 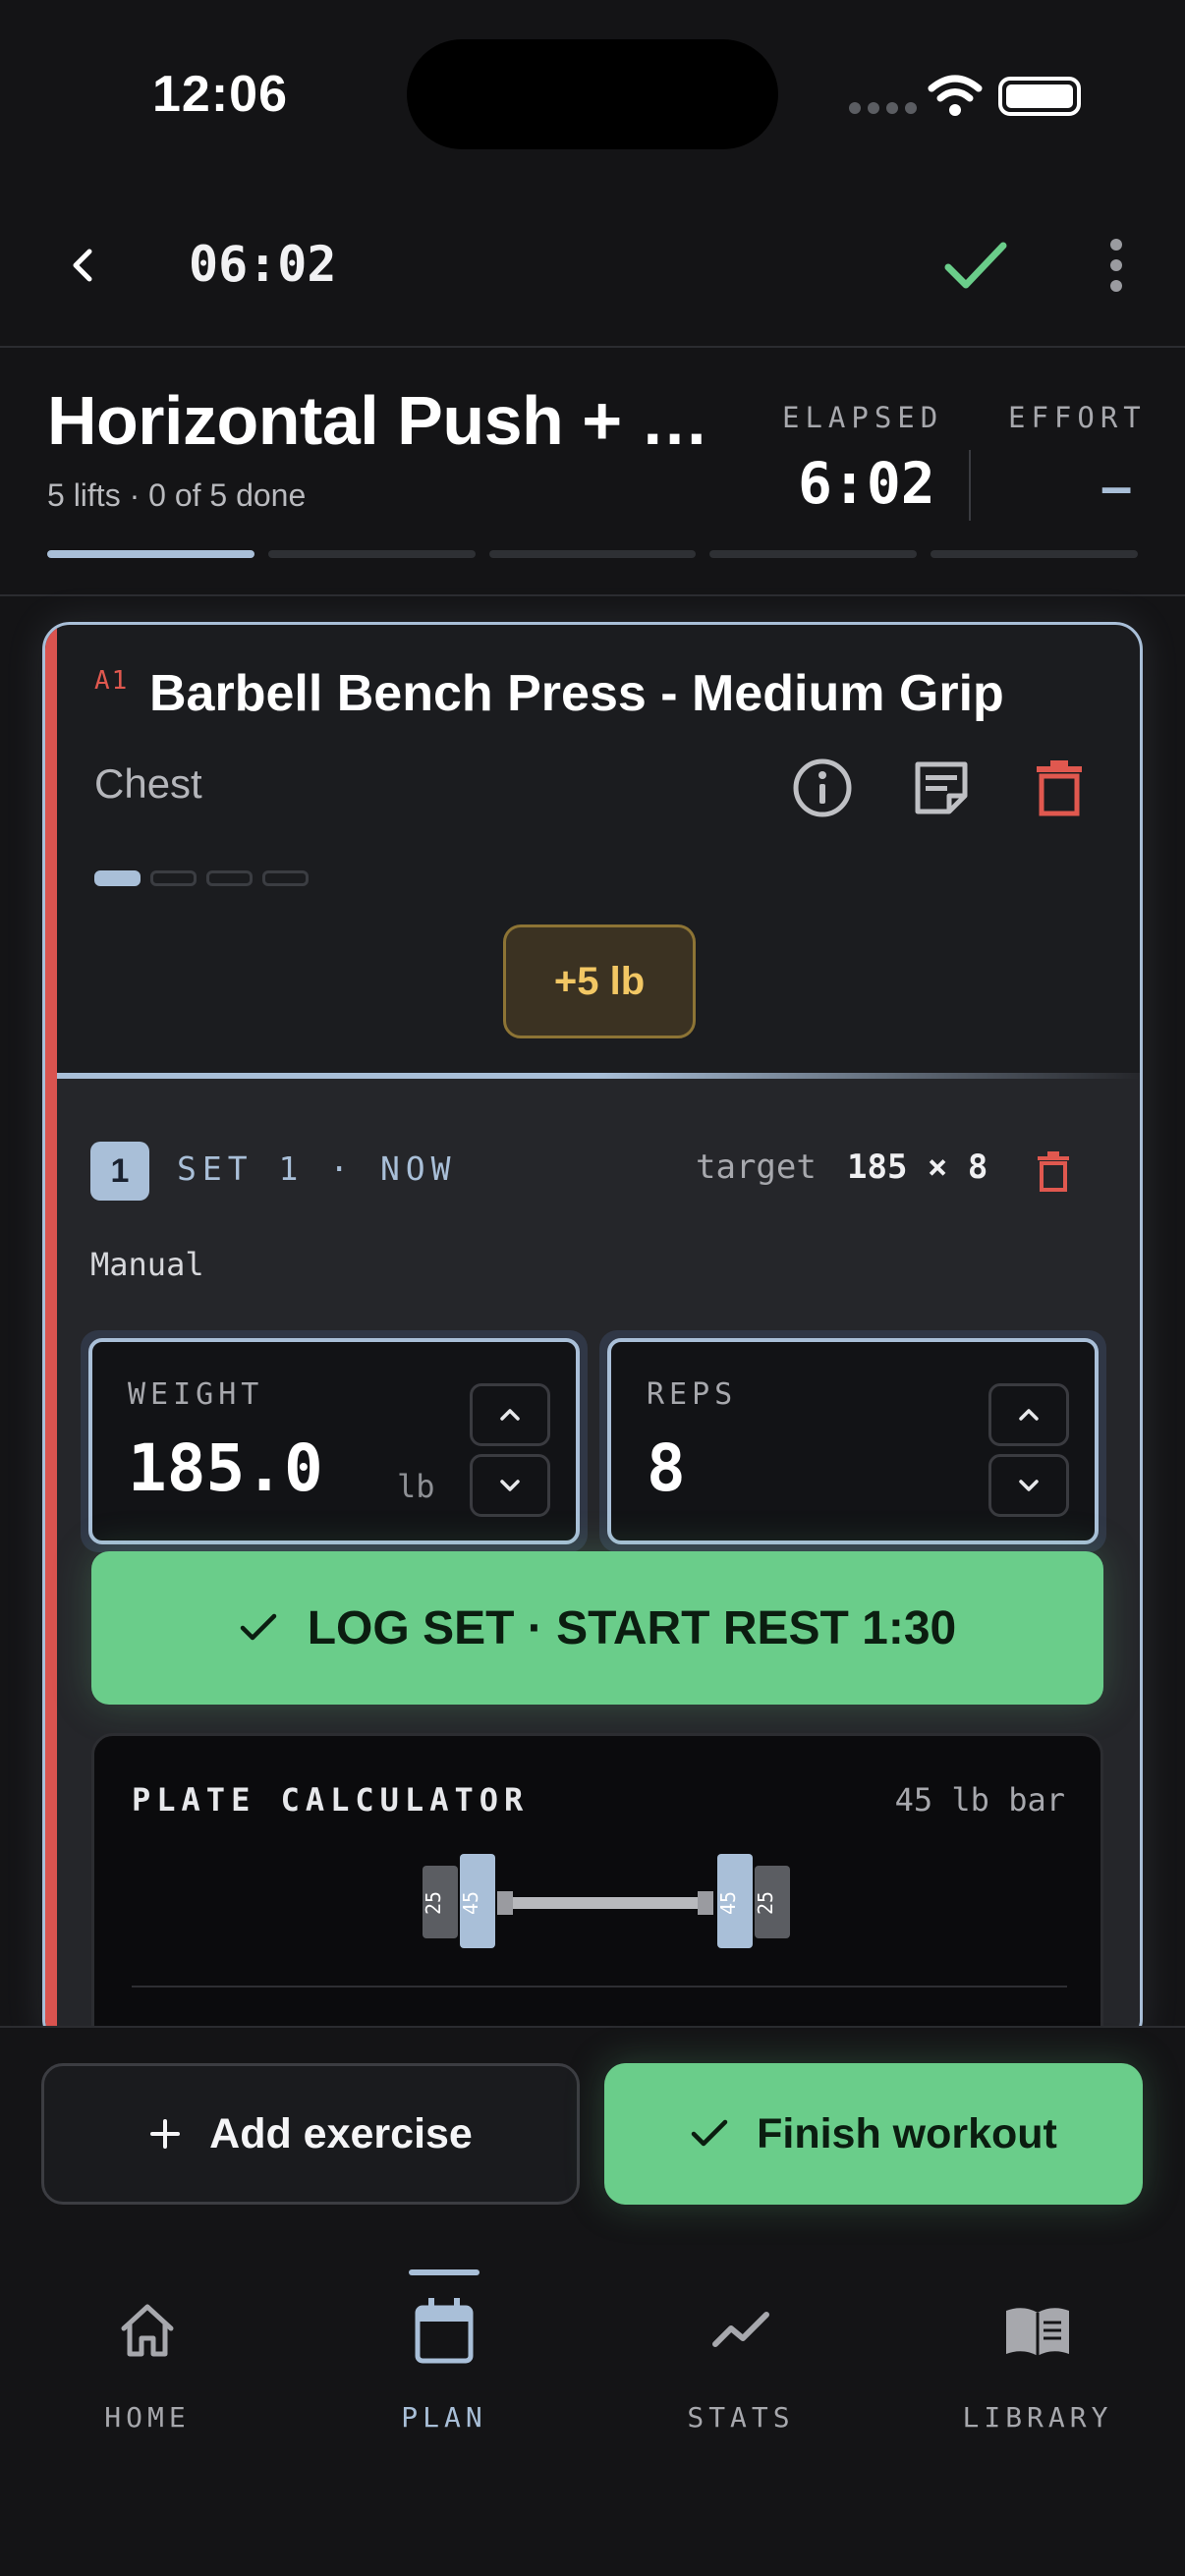 I want to click on weight-value: 185.0, so click(x=226, y=1468).